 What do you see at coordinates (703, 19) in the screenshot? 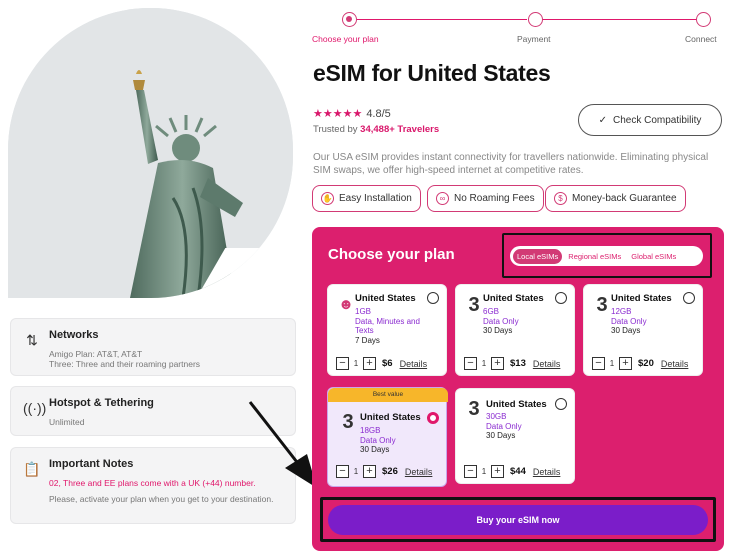
I see `step-connect-dot` at bounding box center [703, 19].